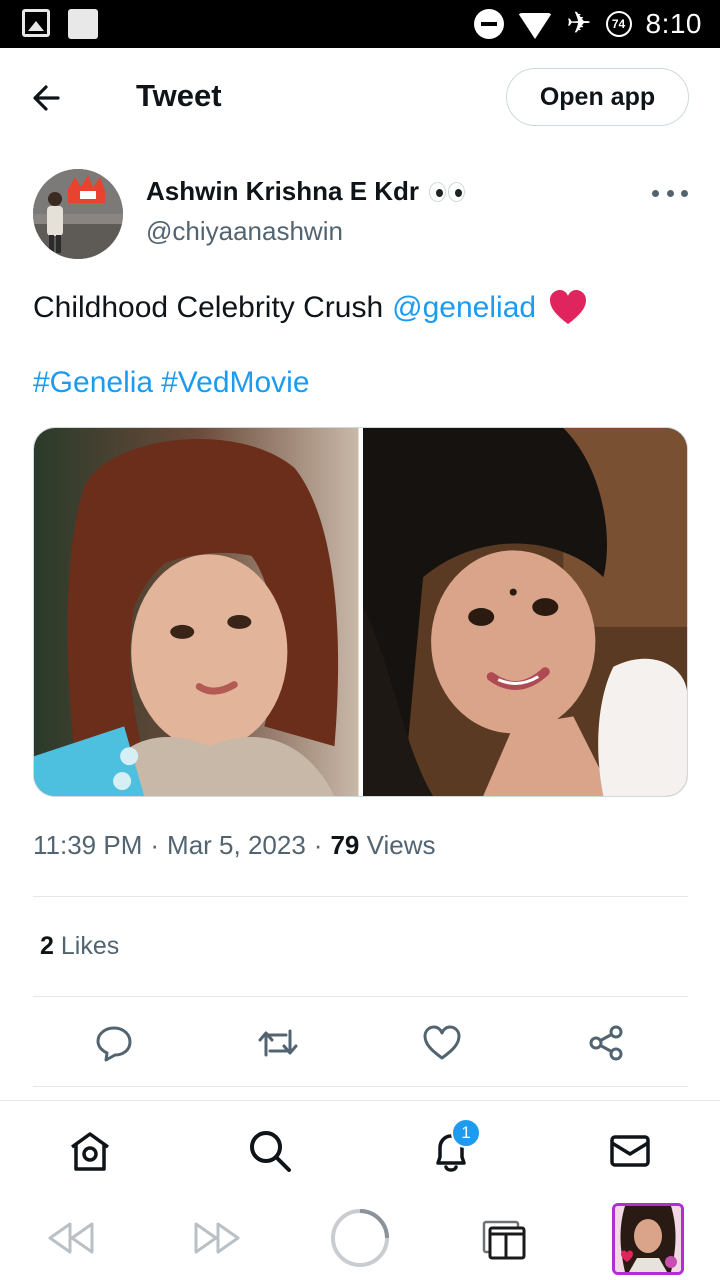 The image size is (720, 1280). What do you see at coordinates (208, 307) in the screenshot?
I see `tweet-text-prefix: Childhood Celebrity Crush` at bounding box center [208, 307].